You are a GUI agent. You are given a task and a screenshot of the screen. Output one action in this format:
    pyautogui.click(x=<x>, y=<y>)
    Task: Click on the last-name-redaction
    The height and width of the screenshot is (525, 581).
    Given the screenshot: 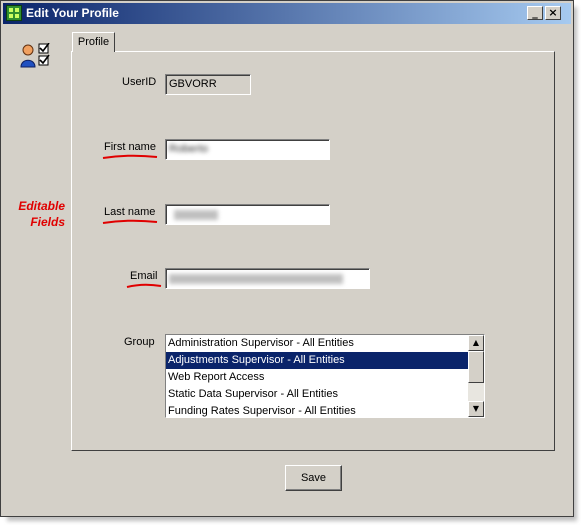 What is the action you would take?
    pyautogui.click(x=196, y=215)
    